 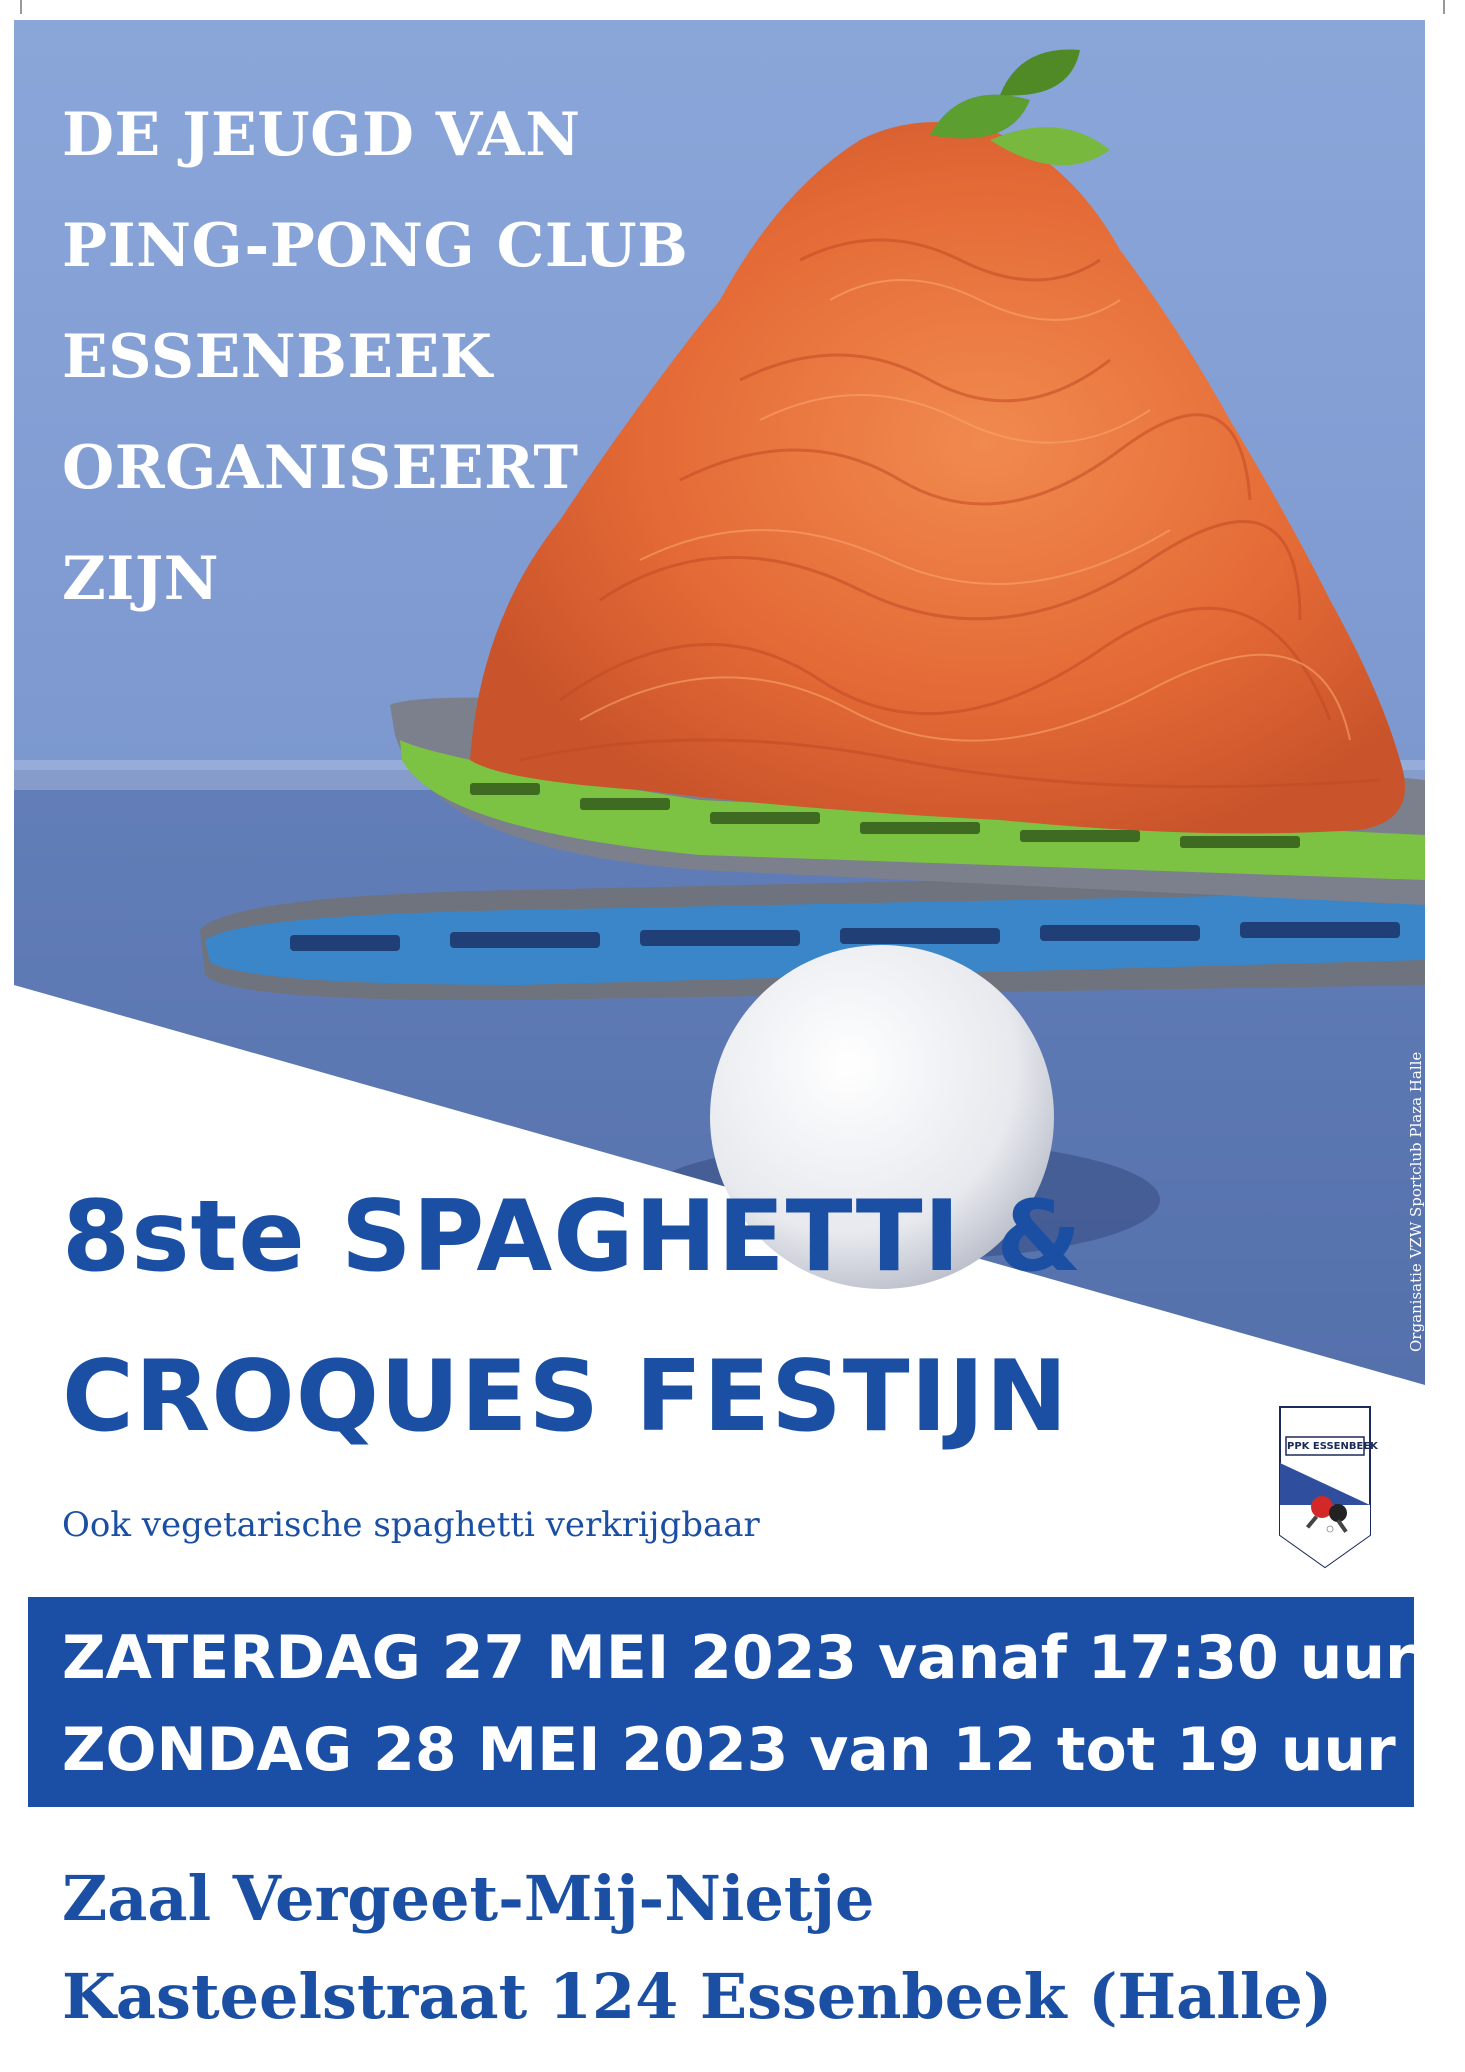 What do you see at coordinates (1332, 1446) in the screenshot?
I see `logo-text: PPK ESSENBEEK` at bounding box center [1332, 1446].